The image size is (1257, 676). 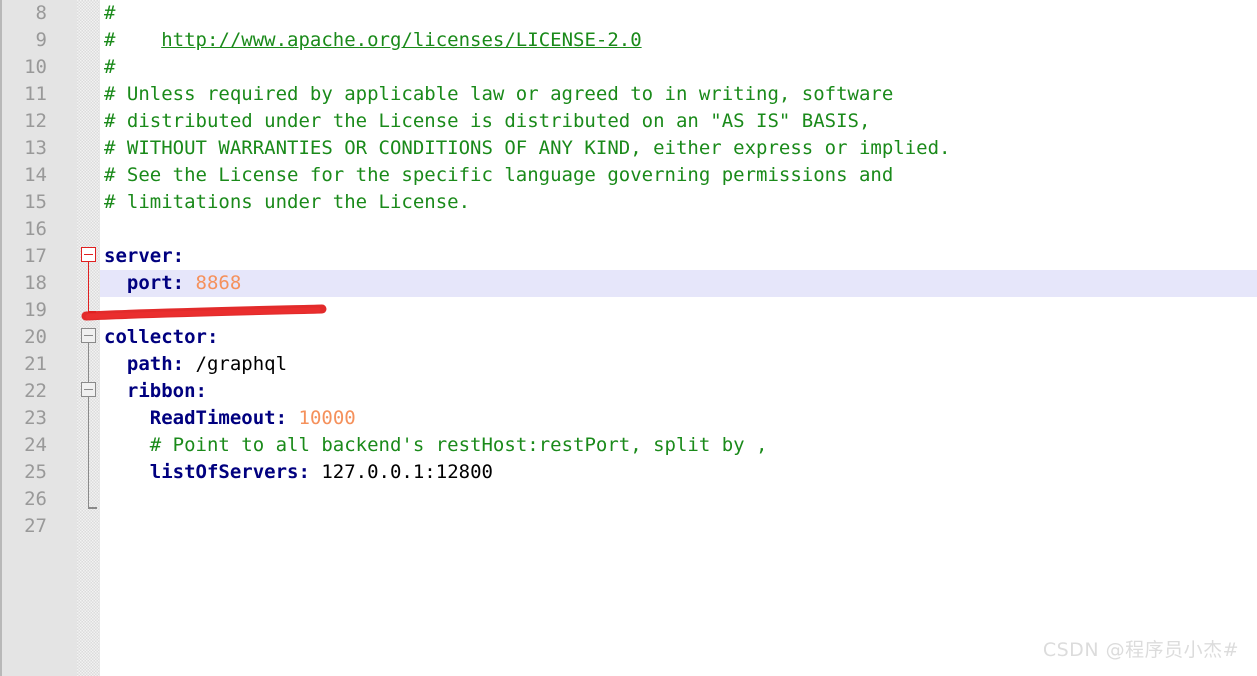 What do you see at coordinates (35, 256) in the screenshot?
I see `line-number: 17` at bounding box center [35, 256].